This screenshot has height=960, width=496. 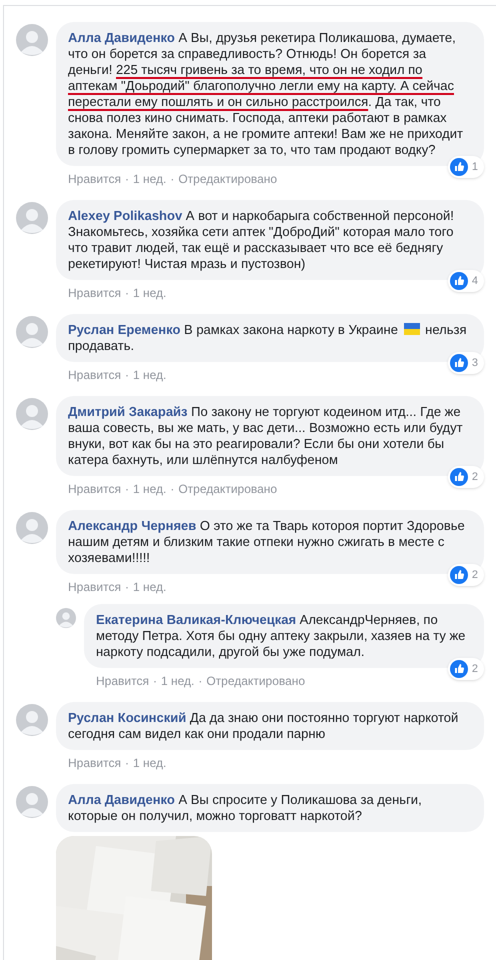 I want to click on reaction-count: 3, so click(x=475, y=363).